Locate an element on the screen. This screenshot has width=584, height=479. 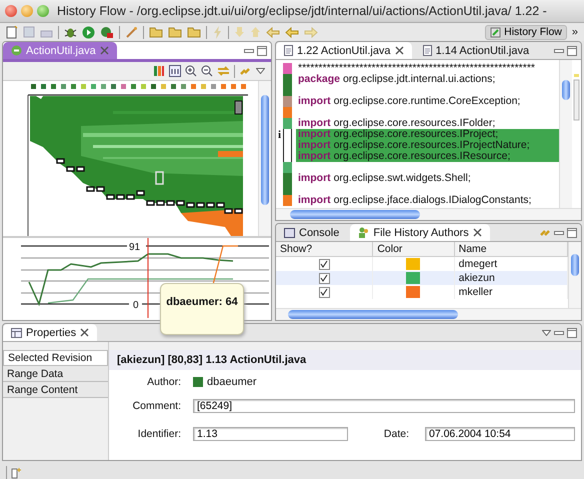
zoom-in-icon is located at coordinates (191, 71).